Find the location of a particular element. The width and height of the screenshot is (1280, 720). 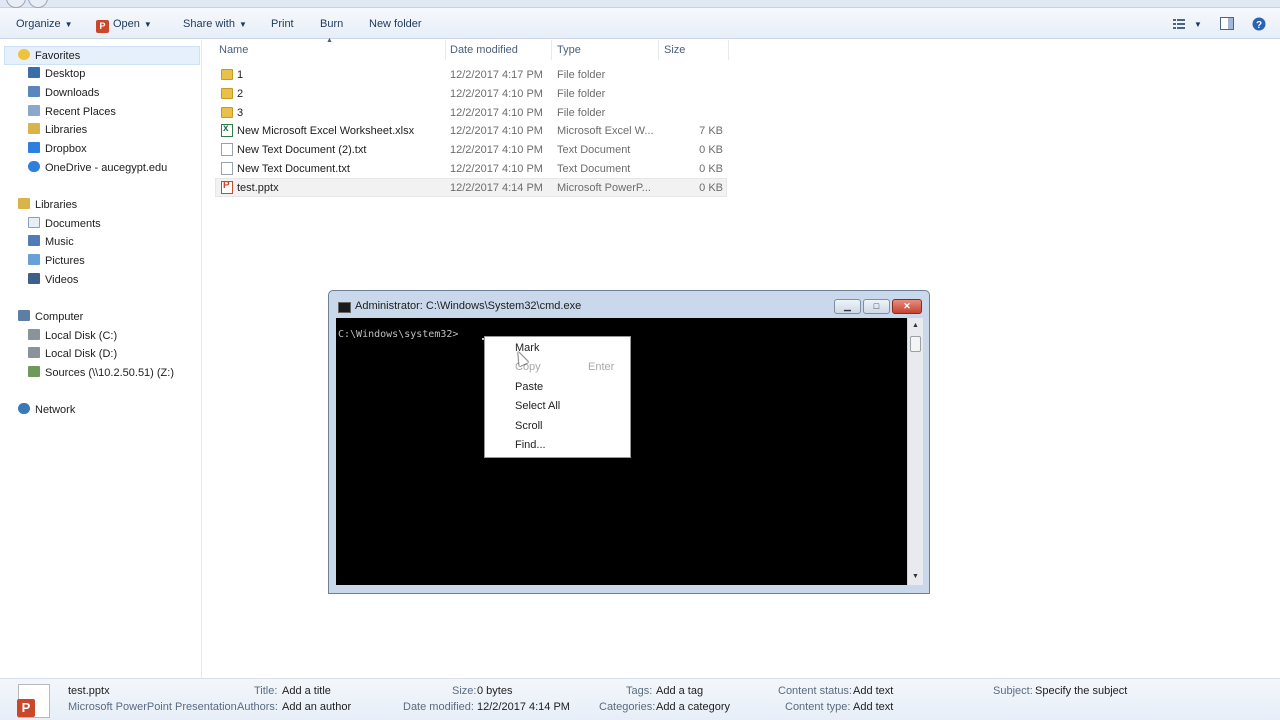

categories-field: Add a category is located at coordinates (693, 707).